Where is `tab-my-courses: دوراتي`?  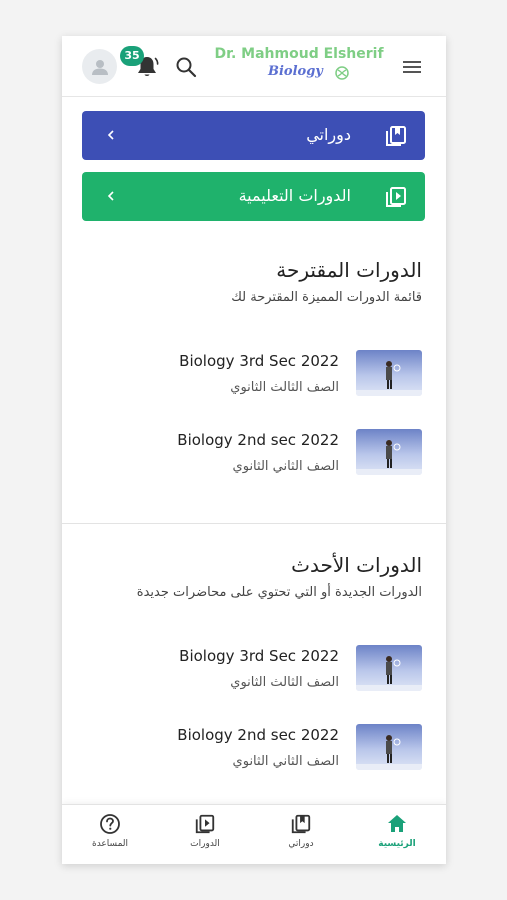
tab-my-courses: دوراتي is located at coordinates (301, 837).